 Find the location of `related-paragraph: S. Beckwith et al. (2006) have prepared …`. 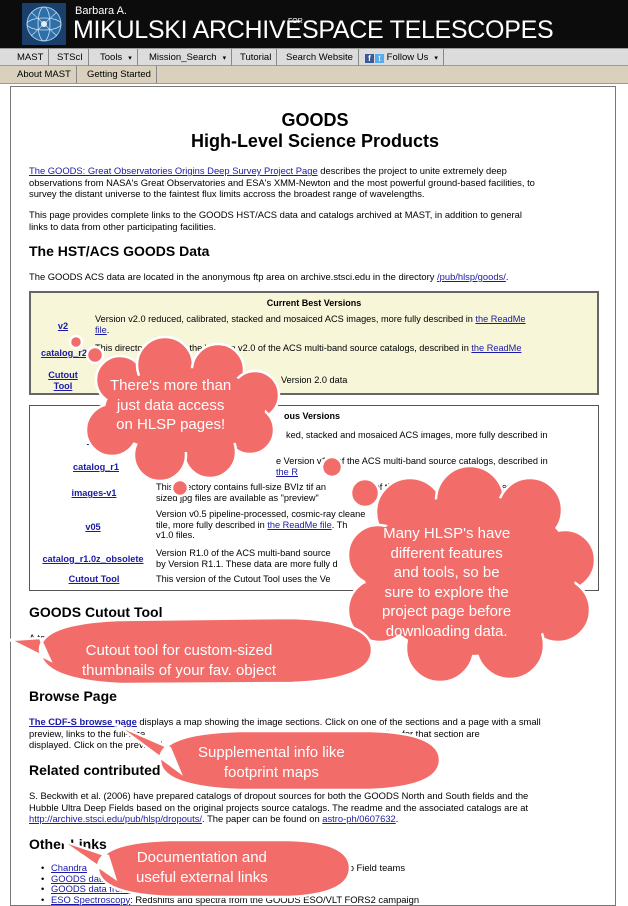

related-paragraph: S. Beckwith et al. (2006) have prepared … is located at coordinates (279, 807).